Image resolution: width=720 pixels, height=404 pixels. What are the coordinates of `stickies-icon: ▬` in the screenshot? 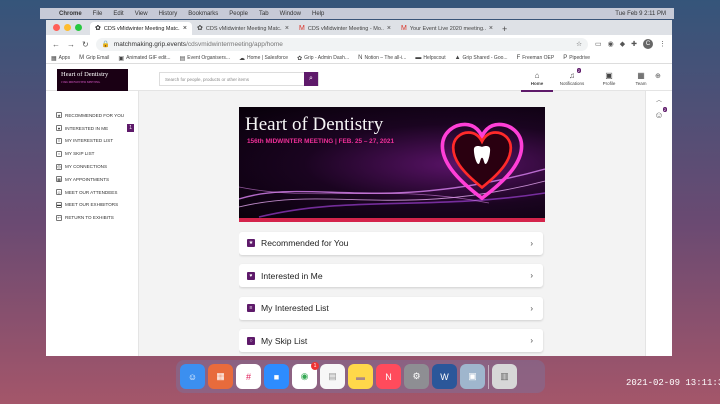 It's located at (360, 376).